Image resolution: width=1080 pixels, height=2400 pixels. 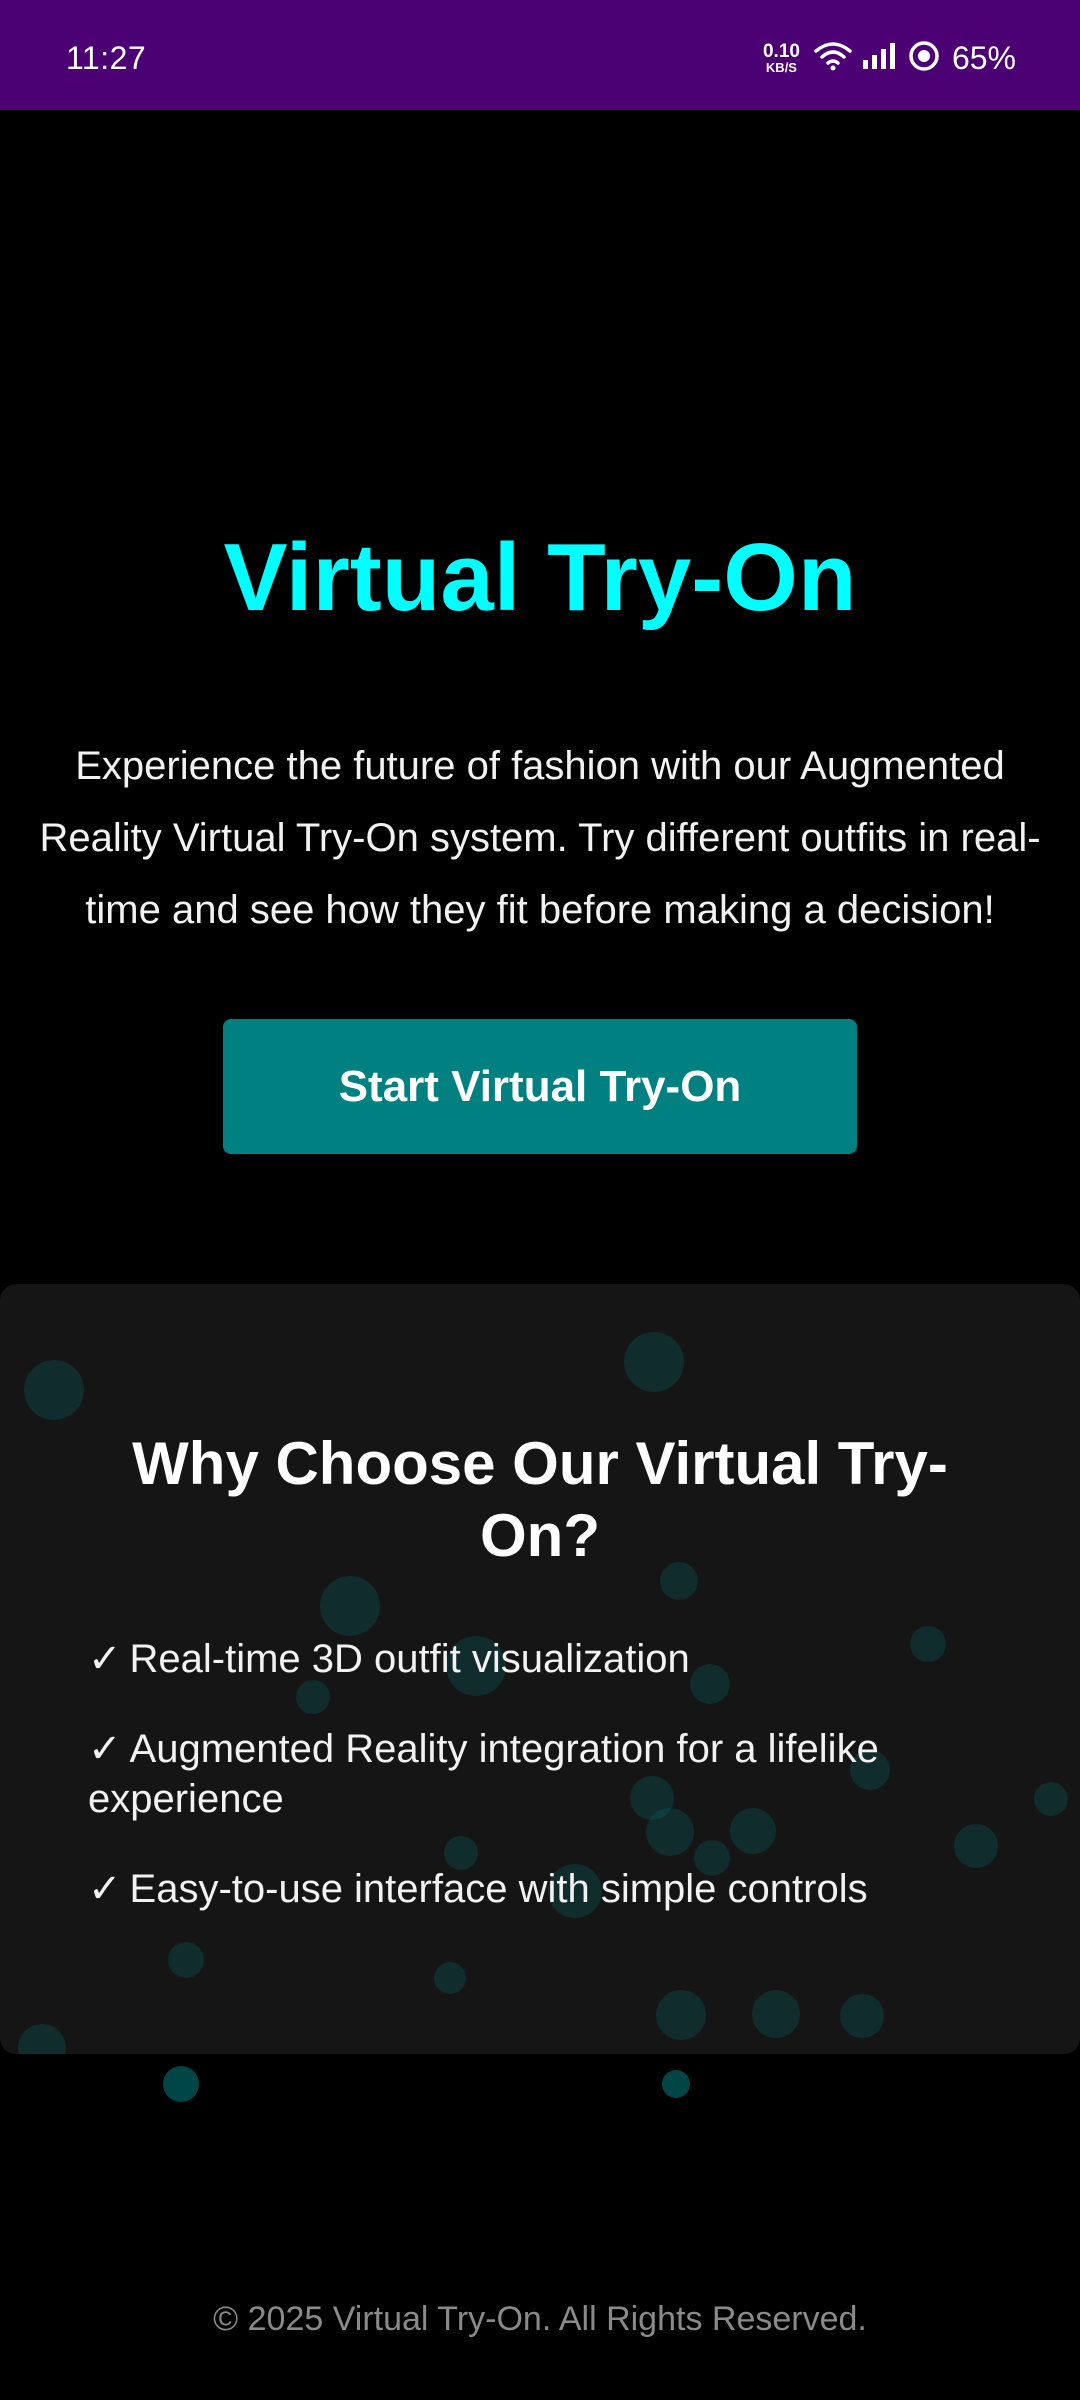 I want to click on status-icons: 0.10 KB/S 65%, so click(x=889, y=58).